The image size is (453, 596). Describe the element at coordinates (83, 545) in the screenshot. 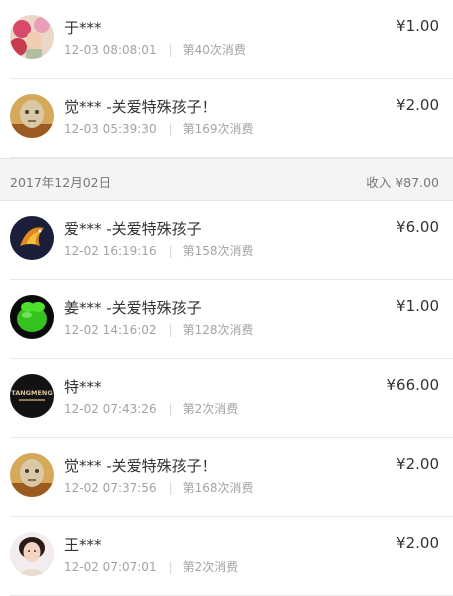

I see `donor-name: 王***` at that location.